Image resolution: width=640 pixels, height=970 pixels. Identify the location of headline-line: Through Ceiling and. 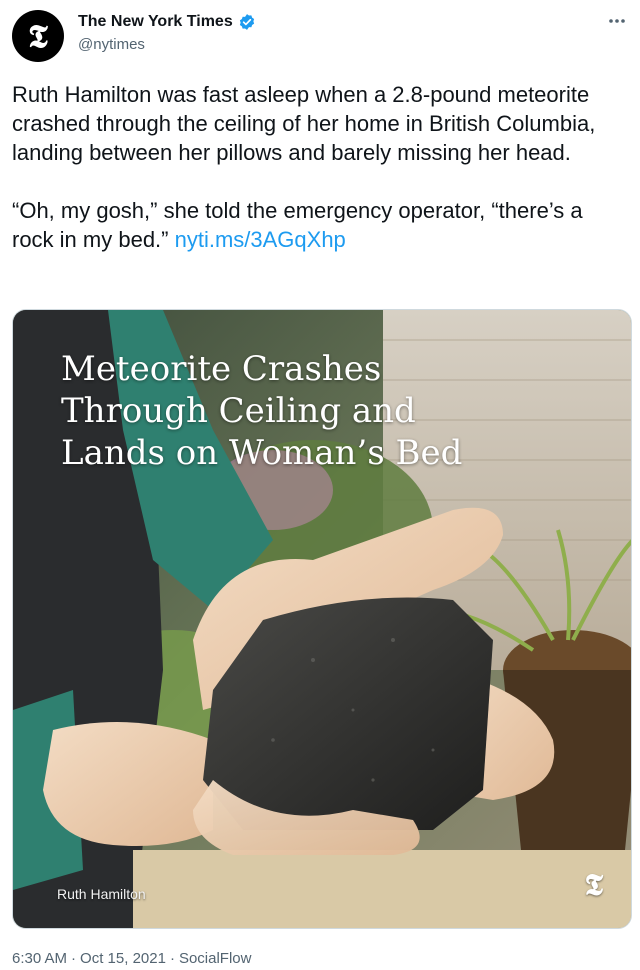
(238, 411).